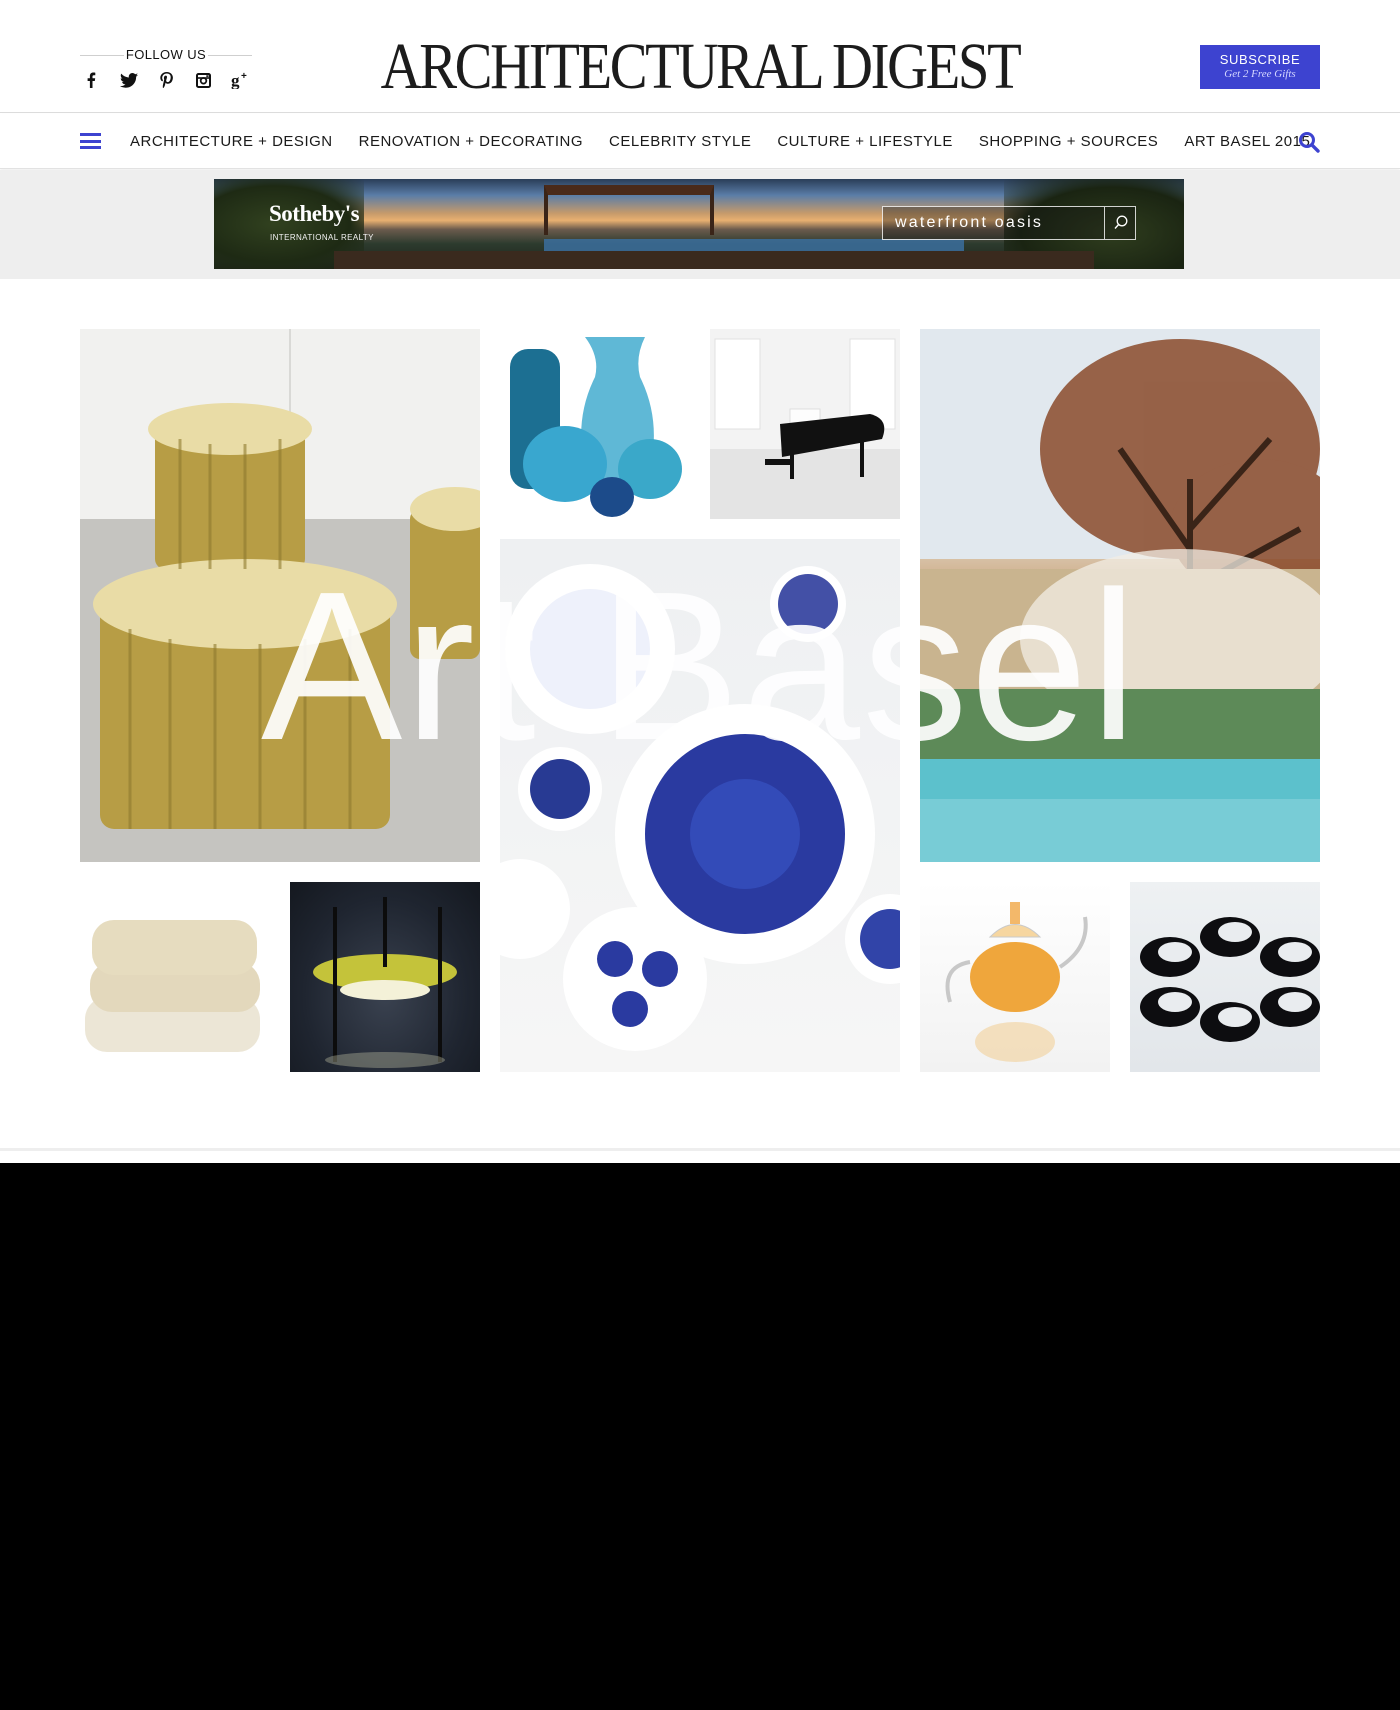  Describe the element at coordinates (969, 222) in the screenshot. I see `ad-search-text: waterfront oasis` at that location.